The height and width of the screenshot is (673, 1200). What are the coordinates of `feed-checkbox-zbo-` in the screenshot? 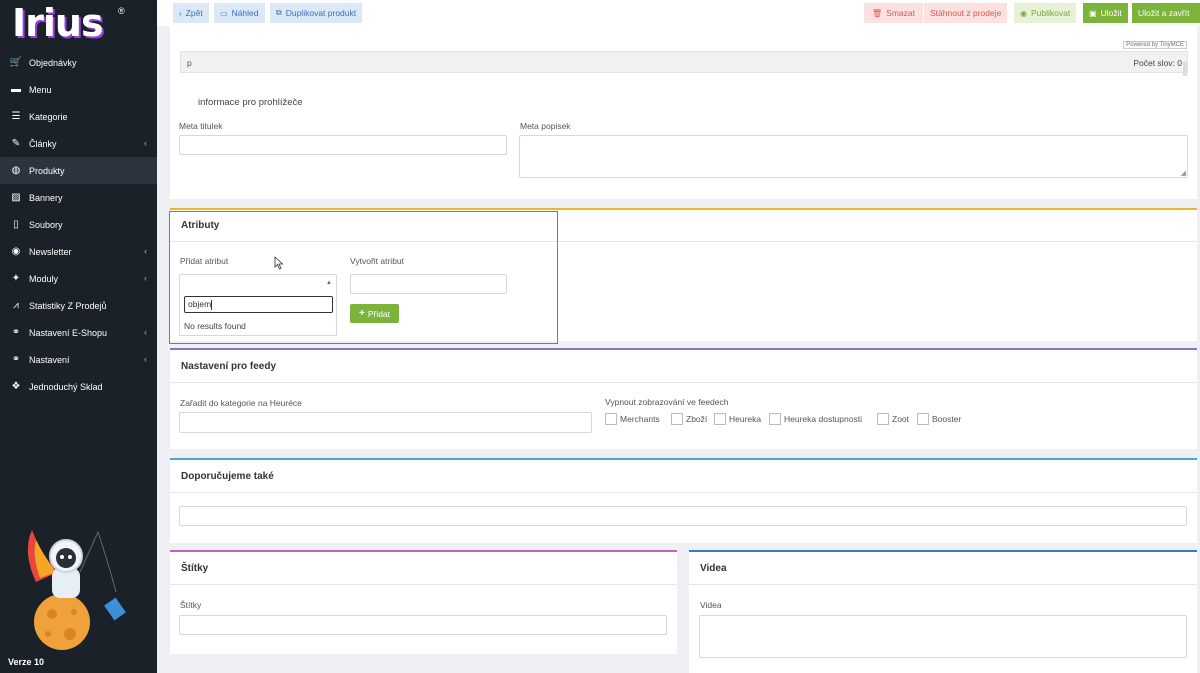 It's located at (677, 419).